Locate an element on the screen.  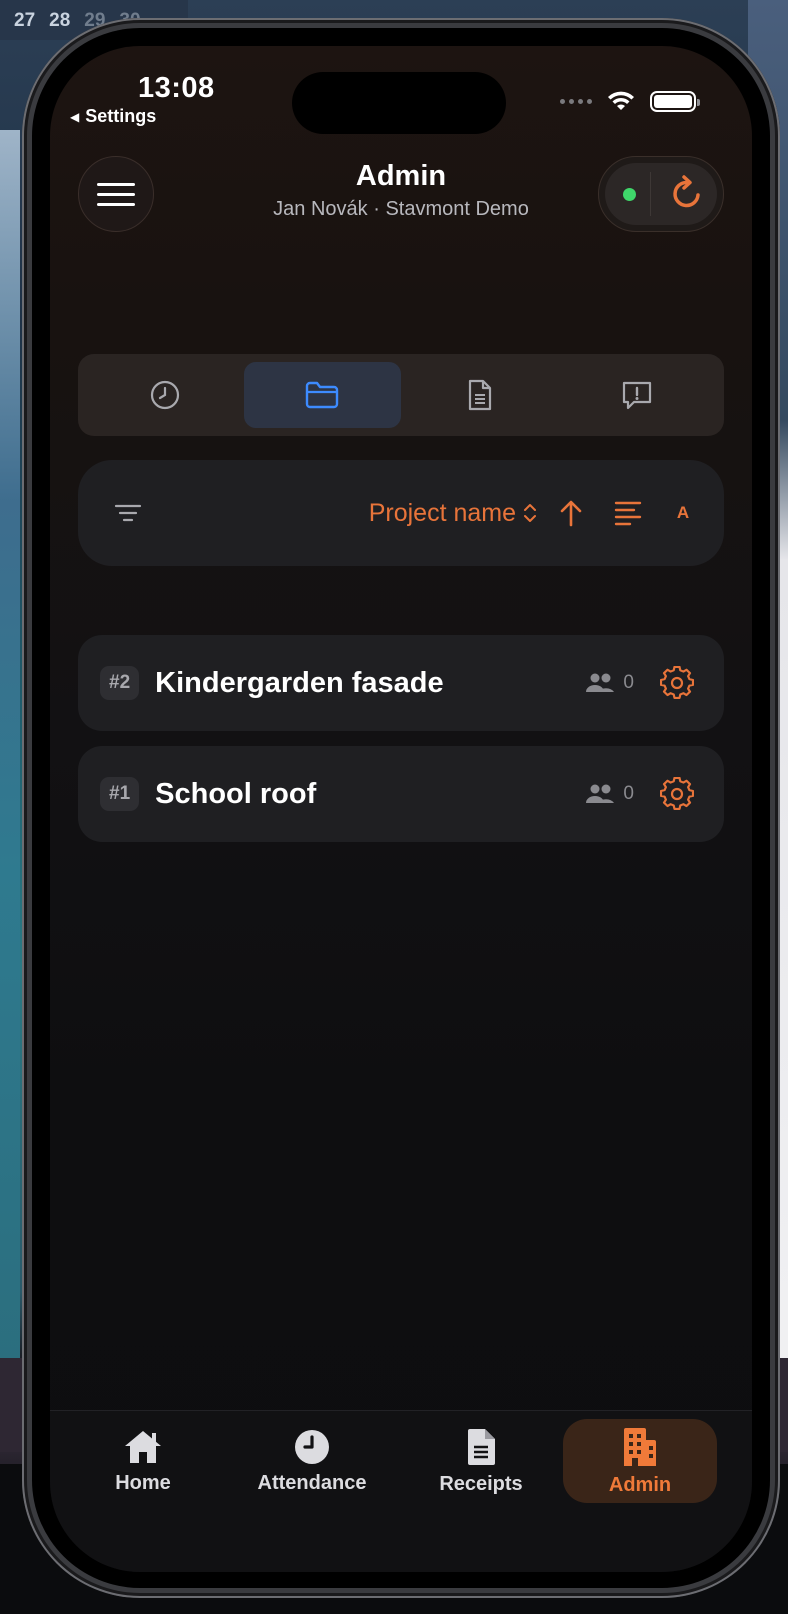
back-to-settings-link: ◀ Settings is located at coordinates (113, 116).